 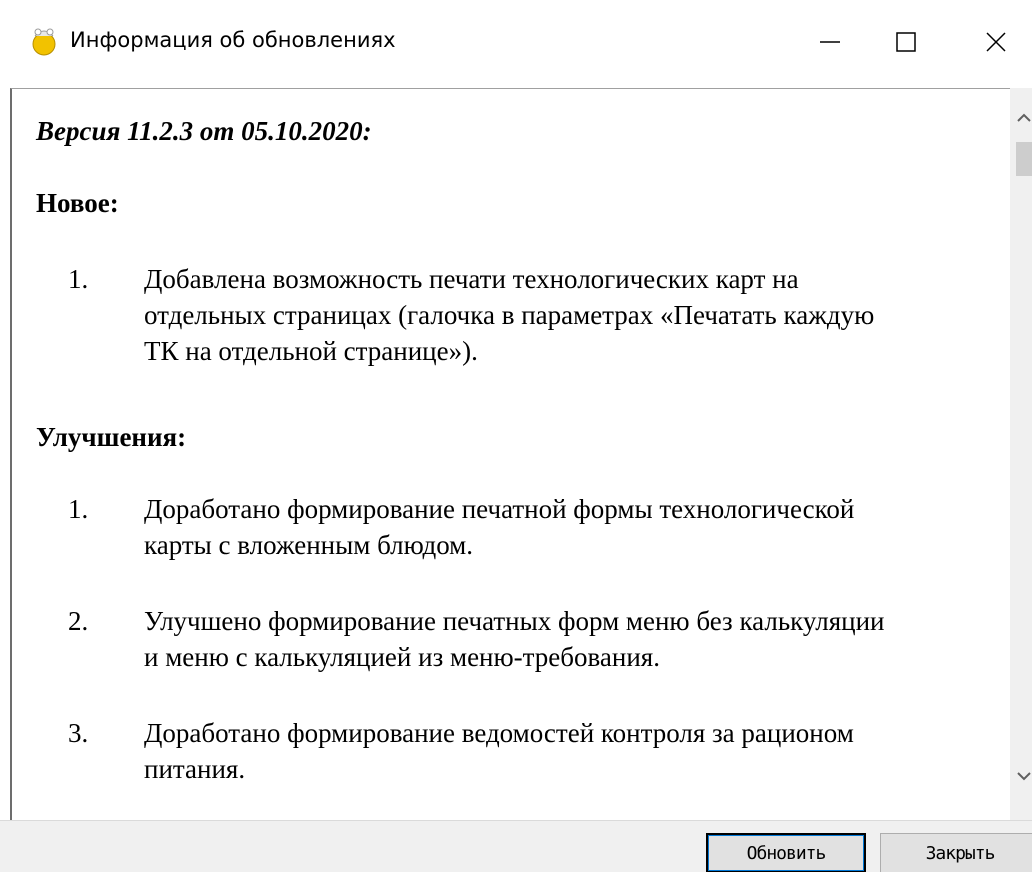 I want to click on vertical-scrollbar, so click(x=1021, y=454).